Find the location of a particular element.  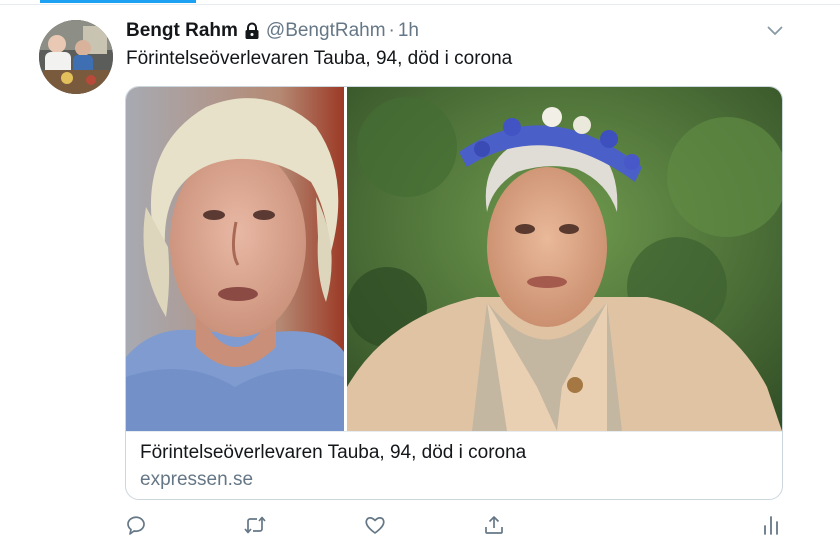

timestamp: 1h is located at coordinates (408, 31).